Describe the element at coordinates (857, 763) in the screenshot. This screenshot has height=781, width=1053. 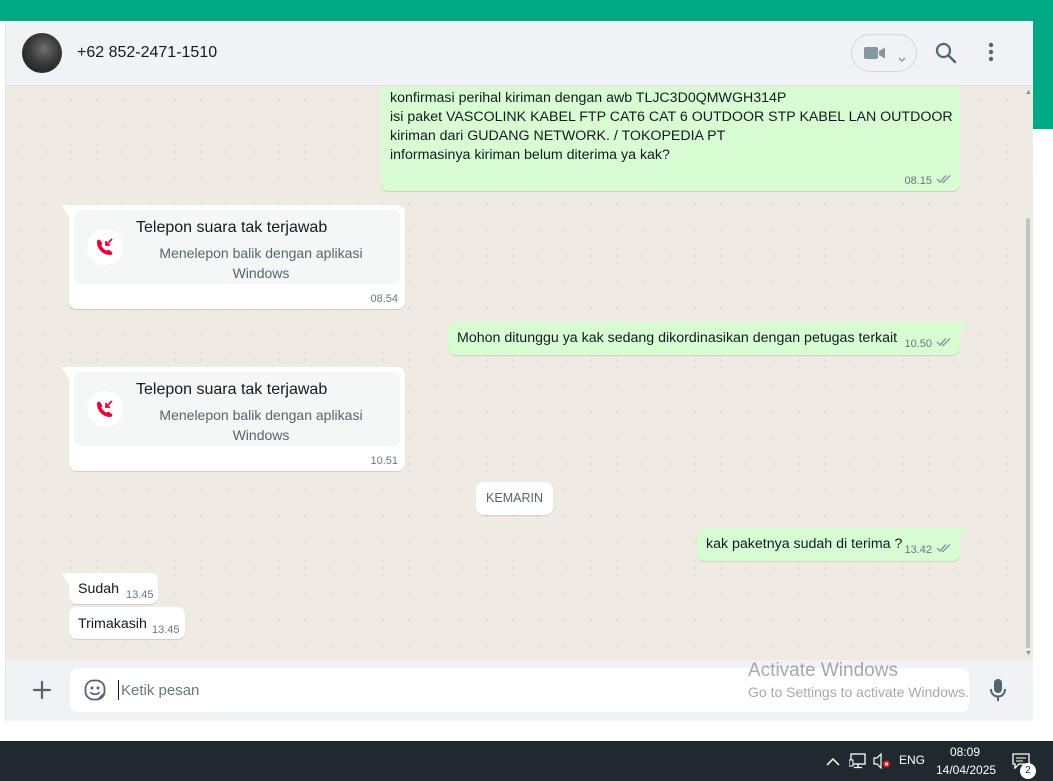
I see `network-icon` at that location.